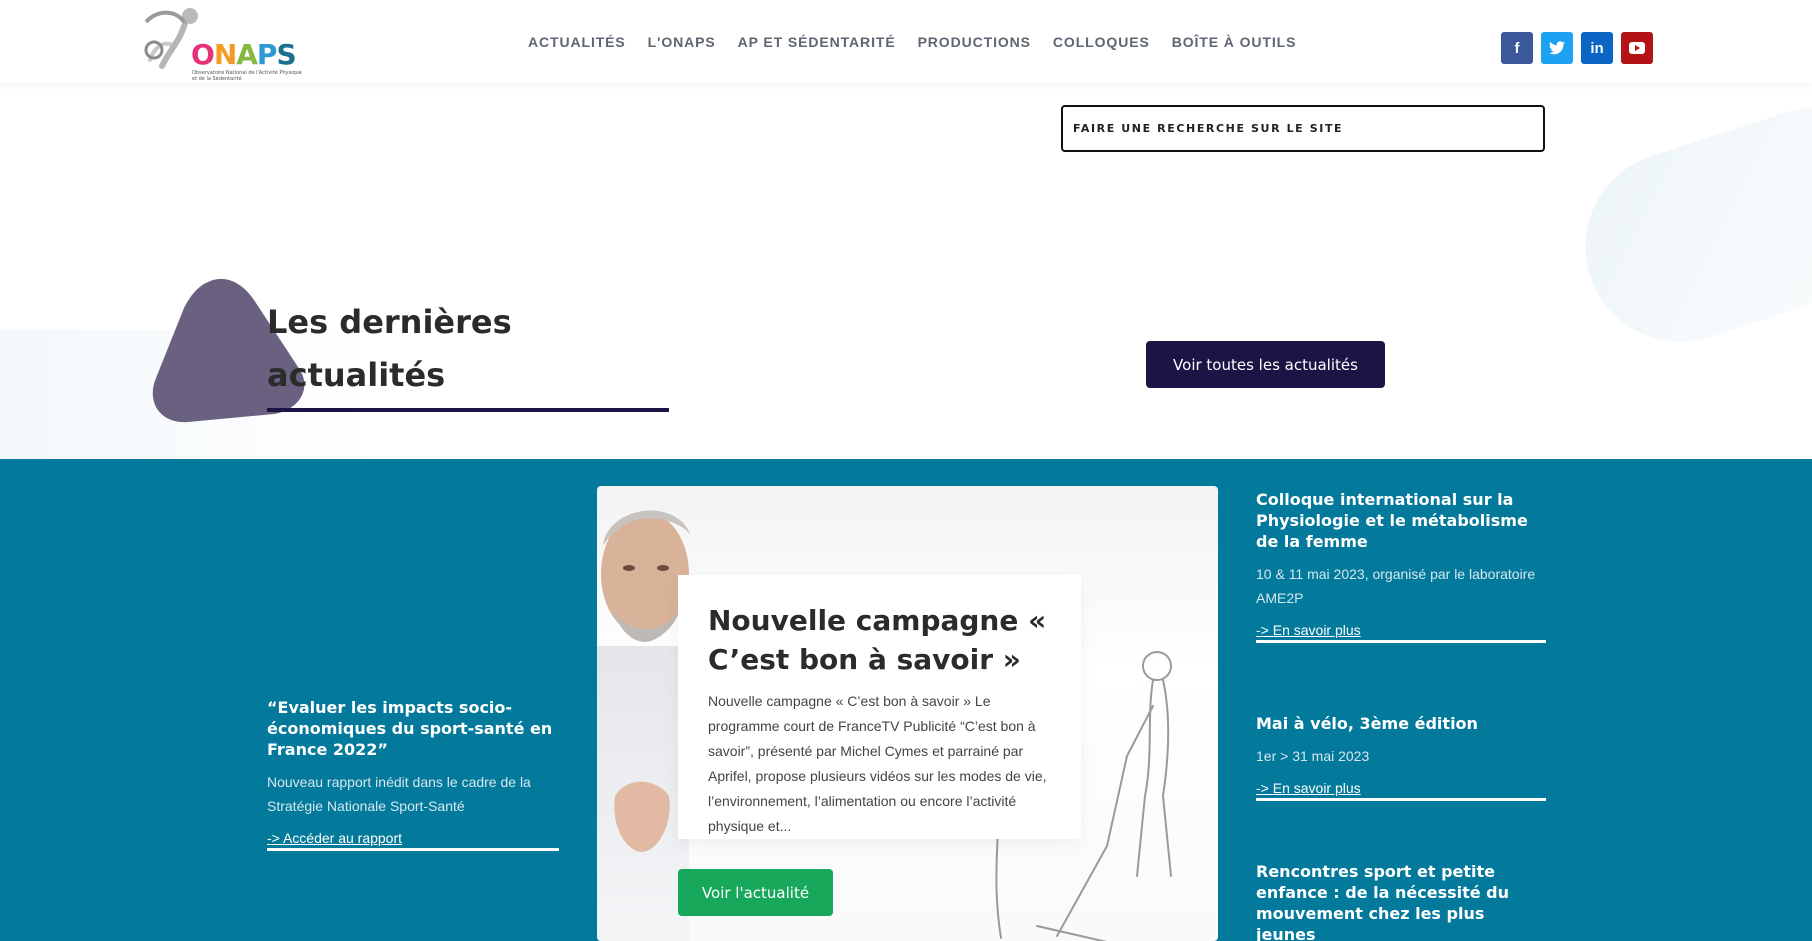 The width and height of the screenshot is (1812, 941). Describe the element at coordinates (468, 410) in the screenshot. I see `title-underline` at that location.